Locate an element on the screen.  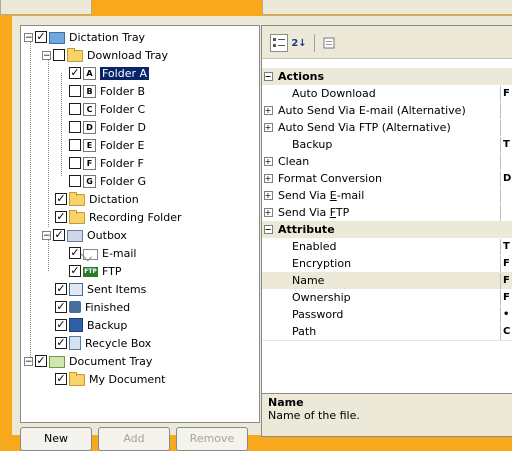
tree-item-folder-g: G Folder G is located at coordinates (107, 181).